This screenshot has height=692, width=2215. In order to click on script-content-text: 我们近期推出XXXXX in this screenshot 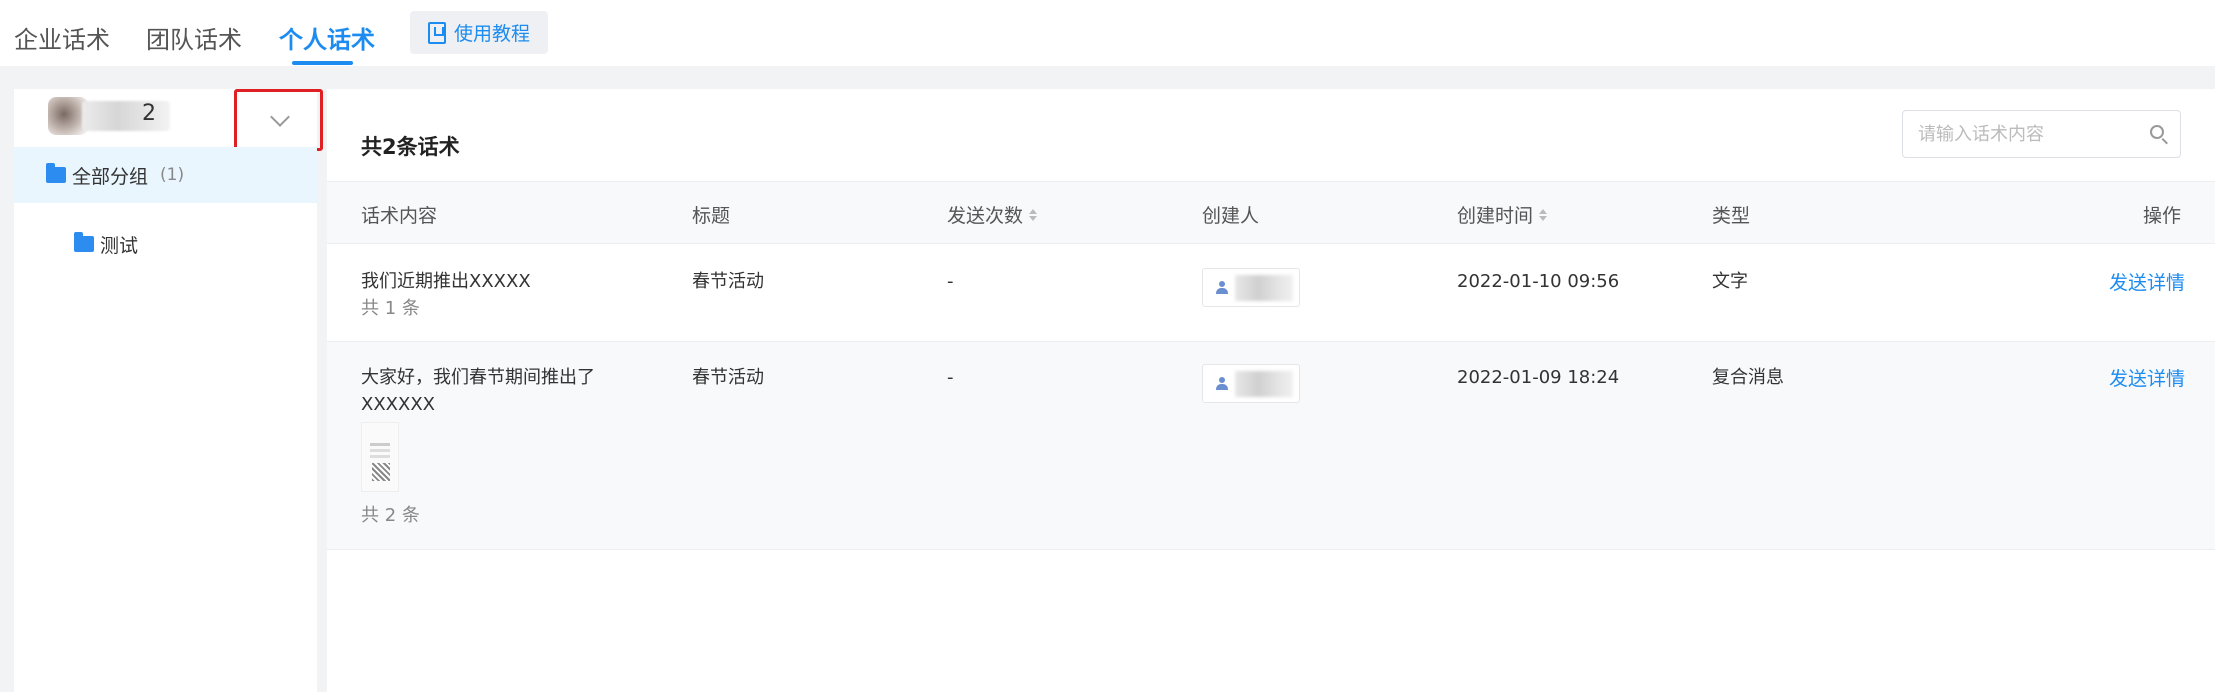, I will do `click(446, 281)`.